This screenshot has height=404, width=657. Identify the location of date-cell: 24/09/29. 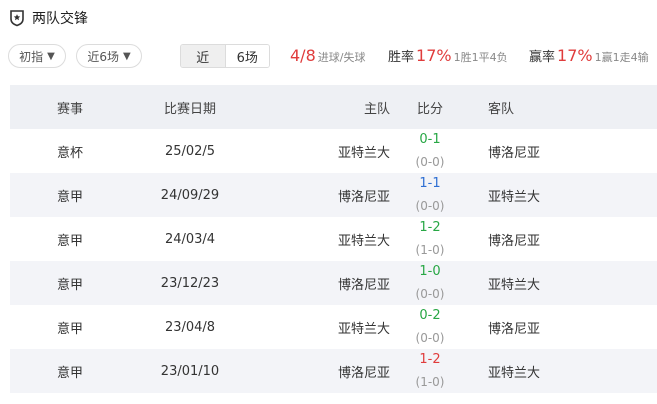
(190, 195).